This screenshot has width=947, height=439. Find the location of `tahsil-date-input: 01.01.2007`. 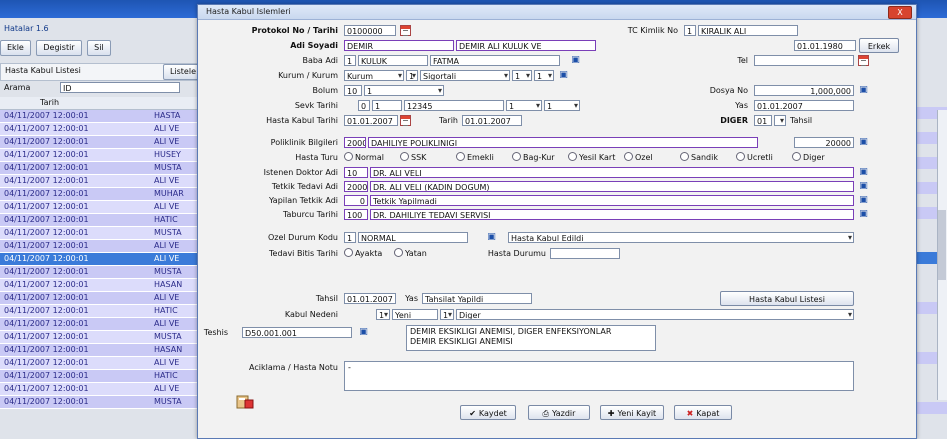

tahsil-date-input: 01.01.2007 is located at coordinates (370, 298).